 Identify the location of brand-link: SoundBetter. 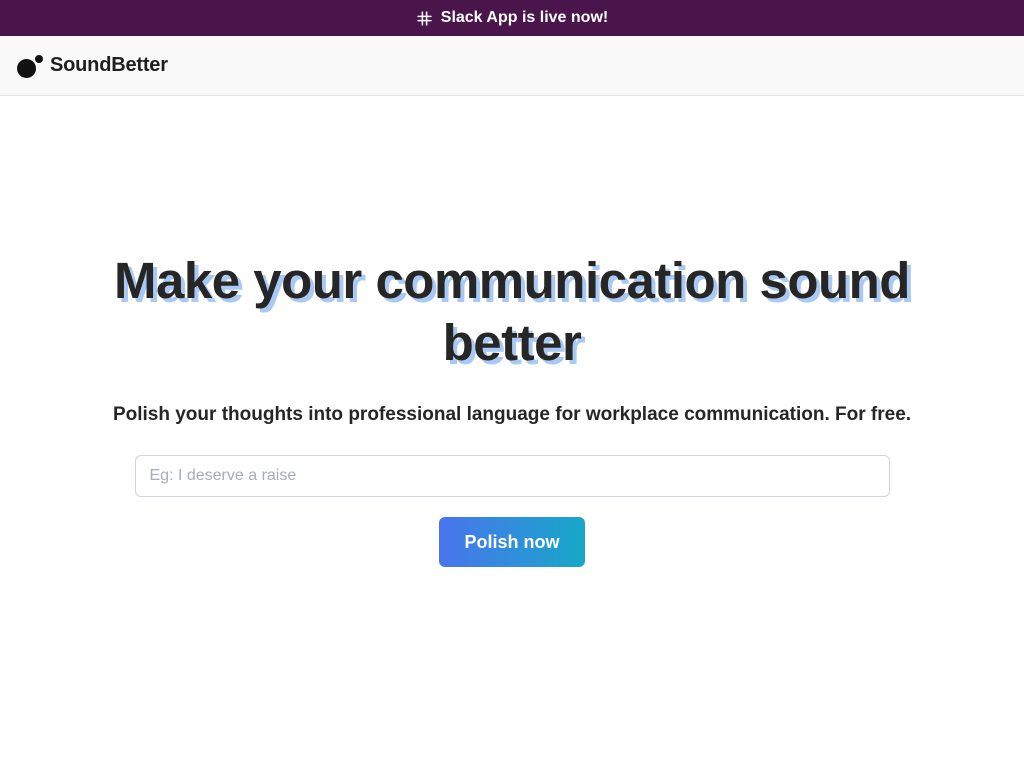
(92, 66).